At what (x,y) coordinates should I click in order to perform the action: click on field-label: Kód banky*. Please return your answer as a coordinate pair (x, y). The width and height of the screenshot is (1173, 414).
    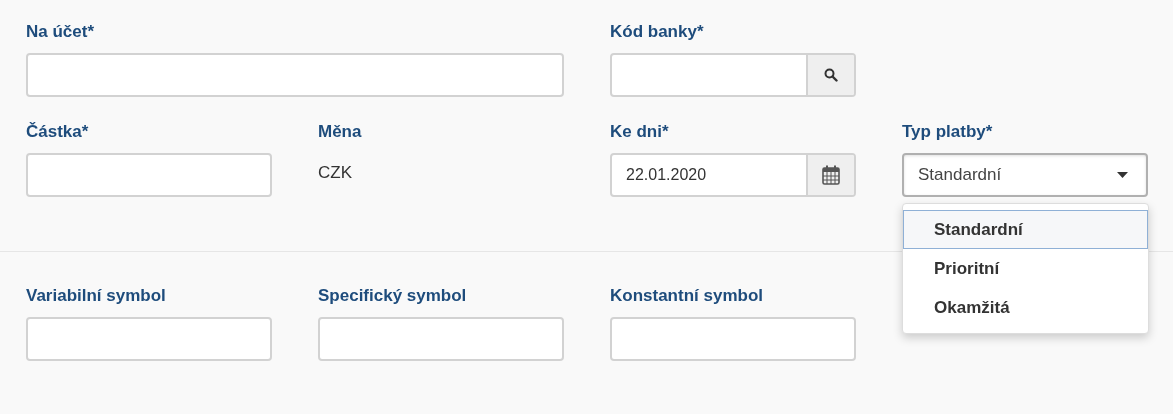
    Looking at the image, I should click on (657, 32).